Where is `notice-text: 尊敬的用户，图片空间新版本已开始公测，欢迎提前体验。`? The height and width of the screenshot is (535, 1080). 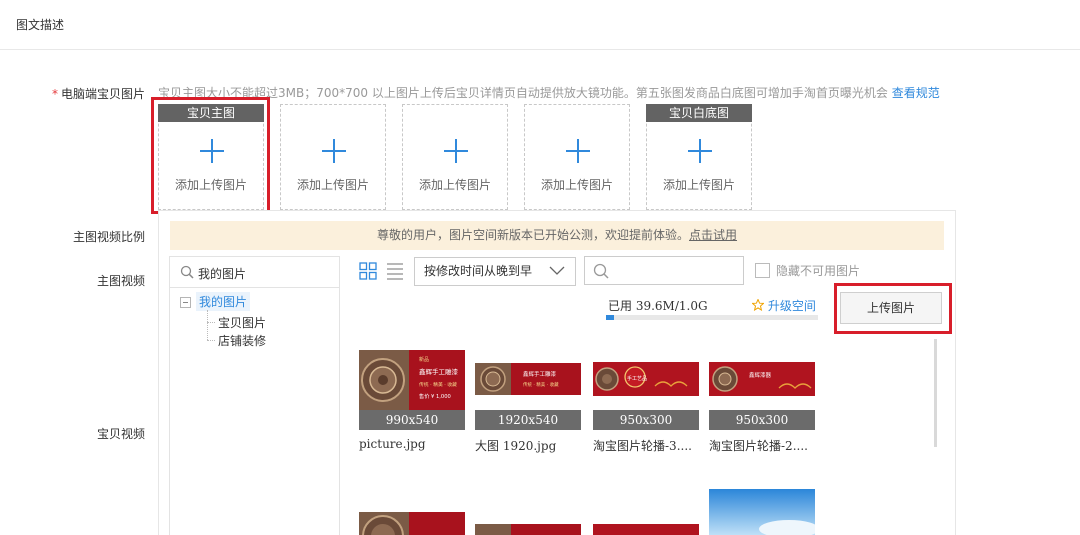 notice-text: 尊敬的用户，图片空间新版本已开始公测，欢迎提前体验。 is located at coordinates (532, 235).